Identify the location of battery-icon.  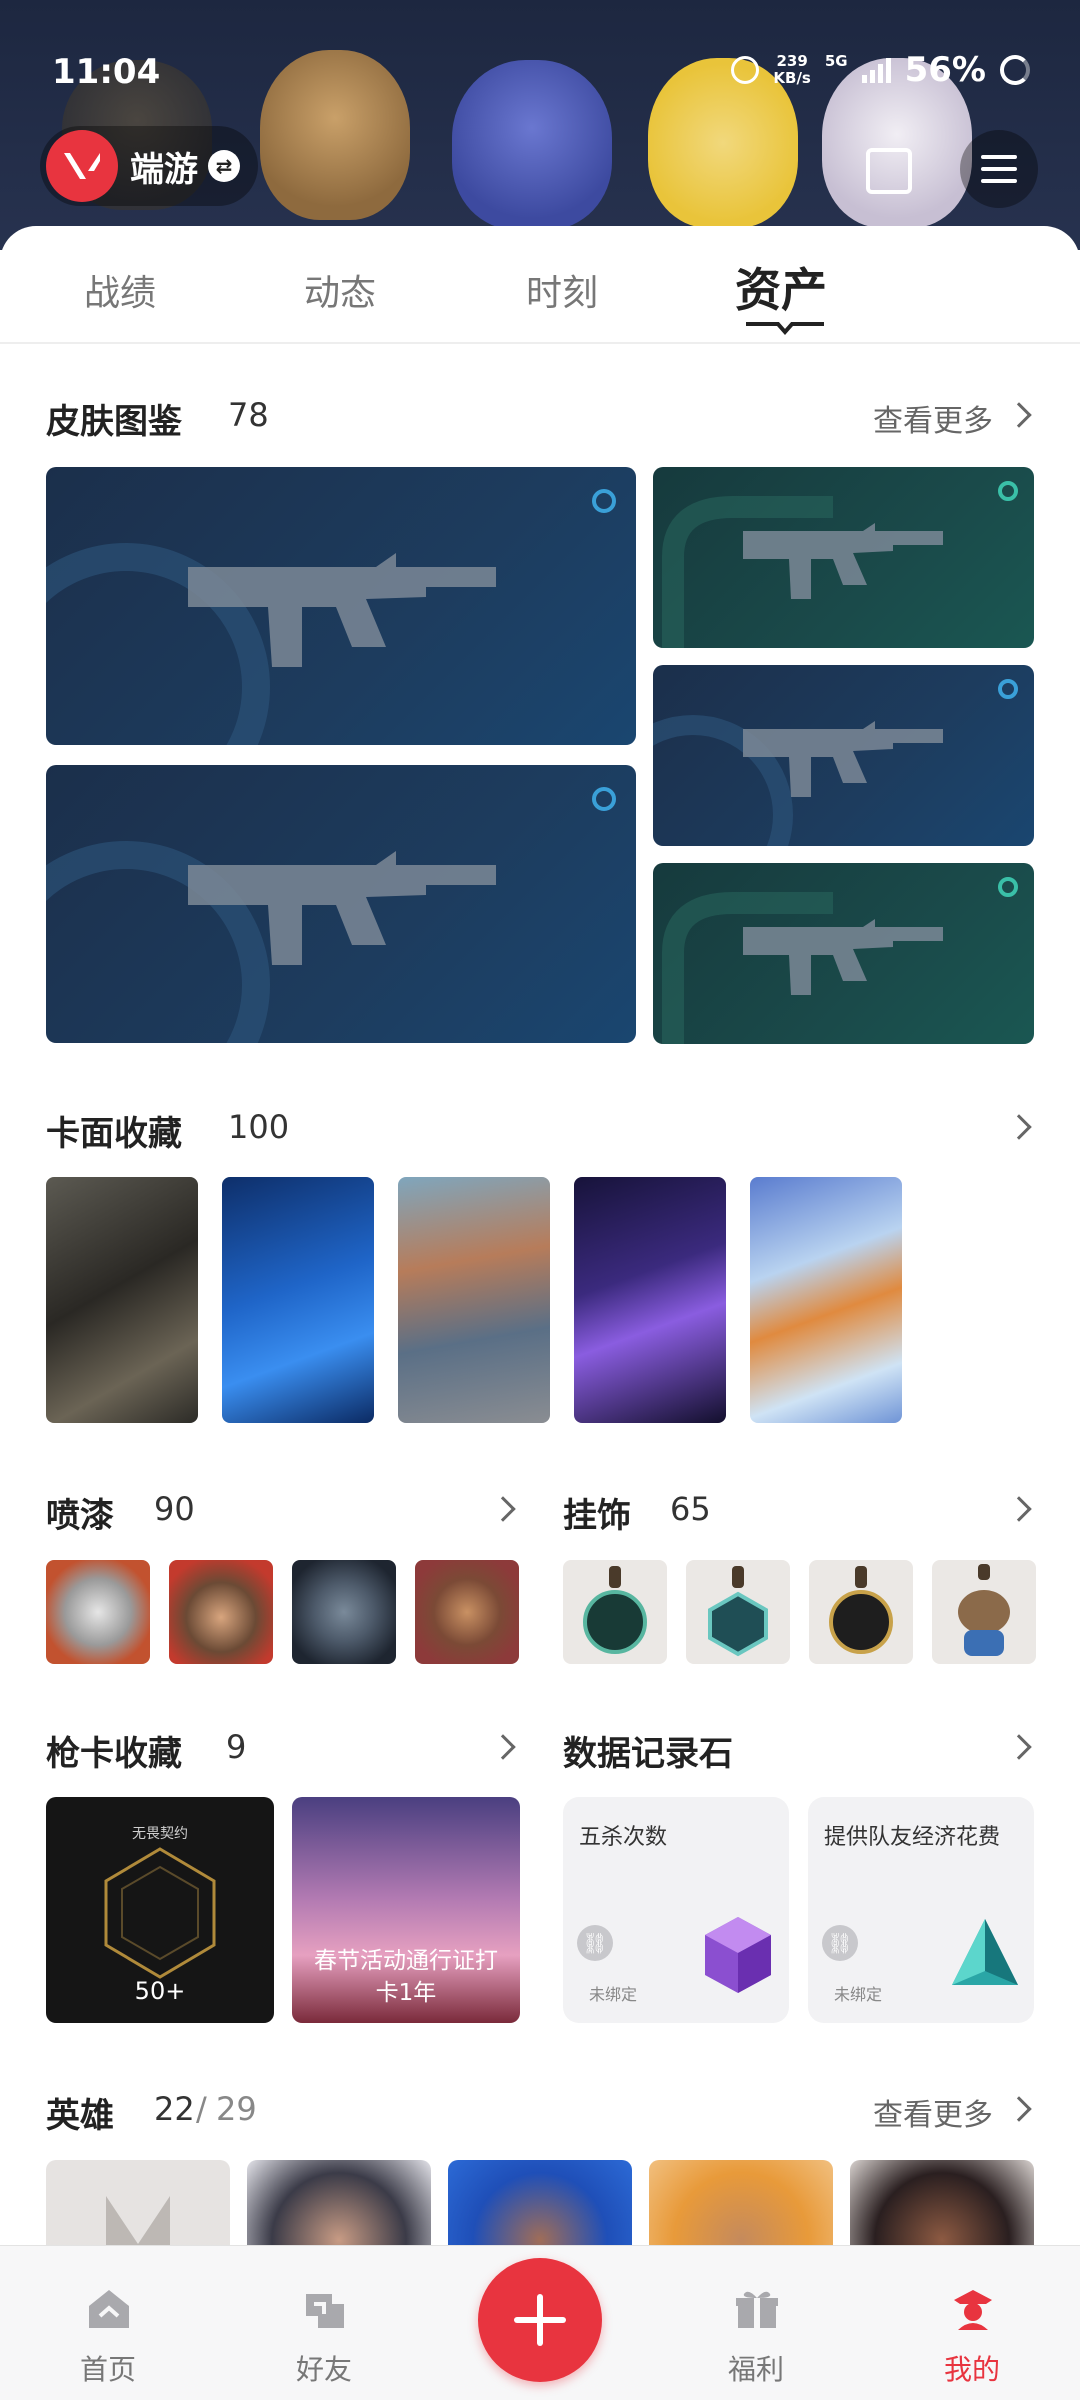
(1015, 70).